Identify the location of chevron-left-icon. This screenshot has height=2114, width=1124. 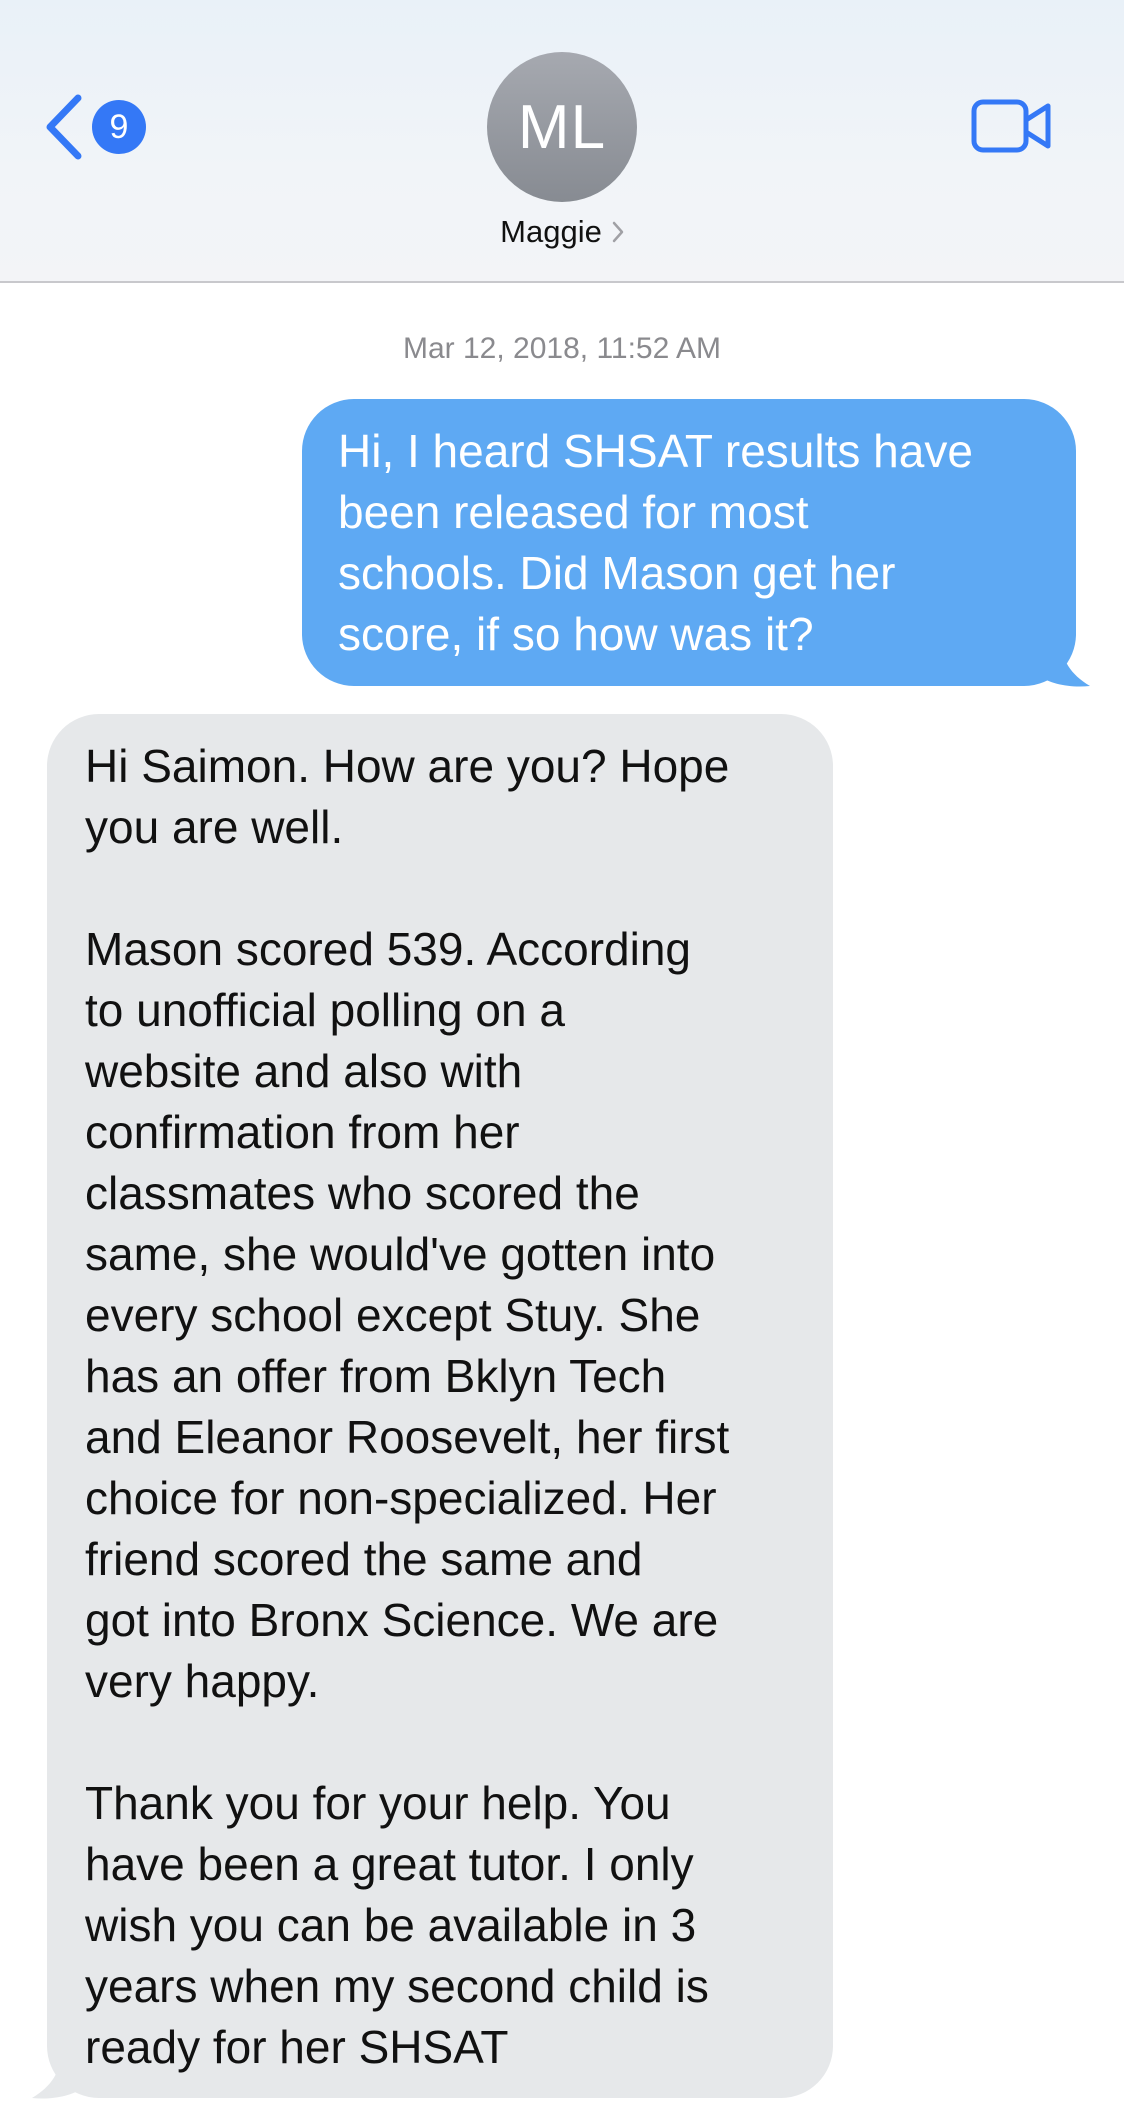
(64, 127).